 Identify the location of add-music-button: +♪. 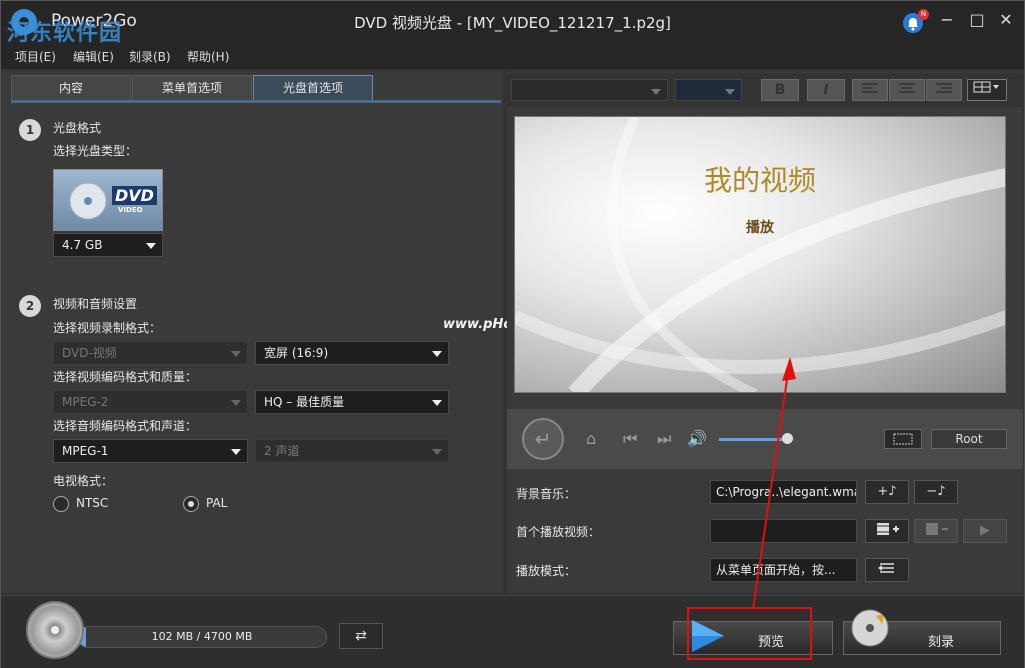
(887, 492).